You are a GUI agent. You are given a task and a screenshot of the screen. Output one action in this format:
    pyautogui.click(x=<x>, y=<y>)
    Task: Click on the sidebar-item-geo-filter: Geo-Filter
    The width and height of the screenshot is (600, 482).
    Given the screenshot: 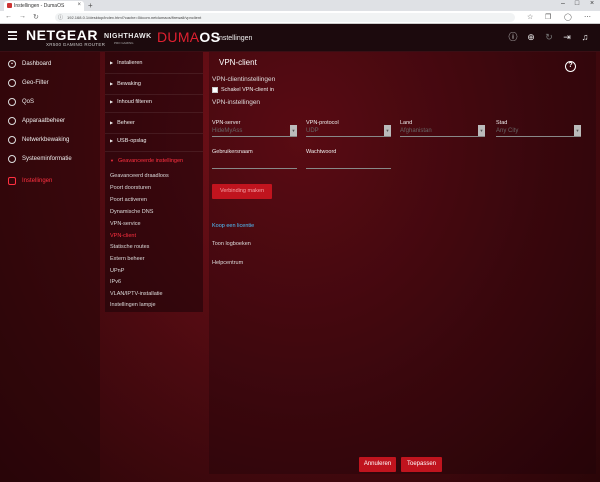 What is the action you would take?
    pyautogui.click(x=28, y=83)
    